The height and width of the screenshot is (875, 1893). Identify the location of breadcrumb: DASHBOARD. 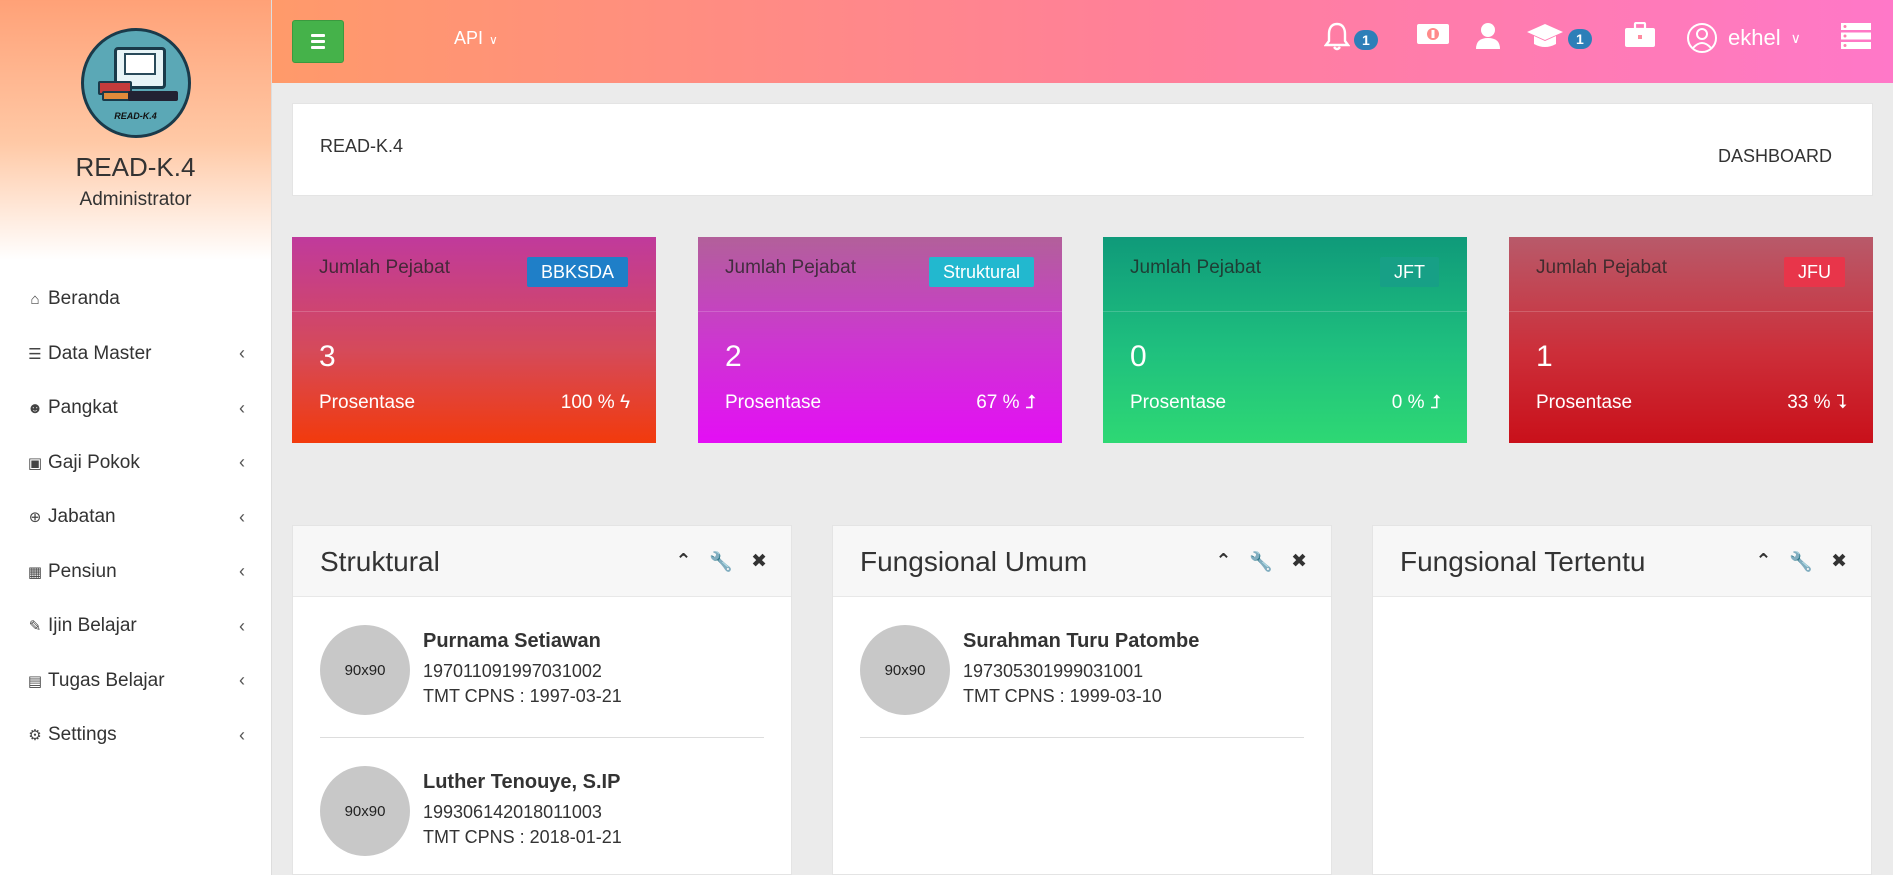
(1775, 156).